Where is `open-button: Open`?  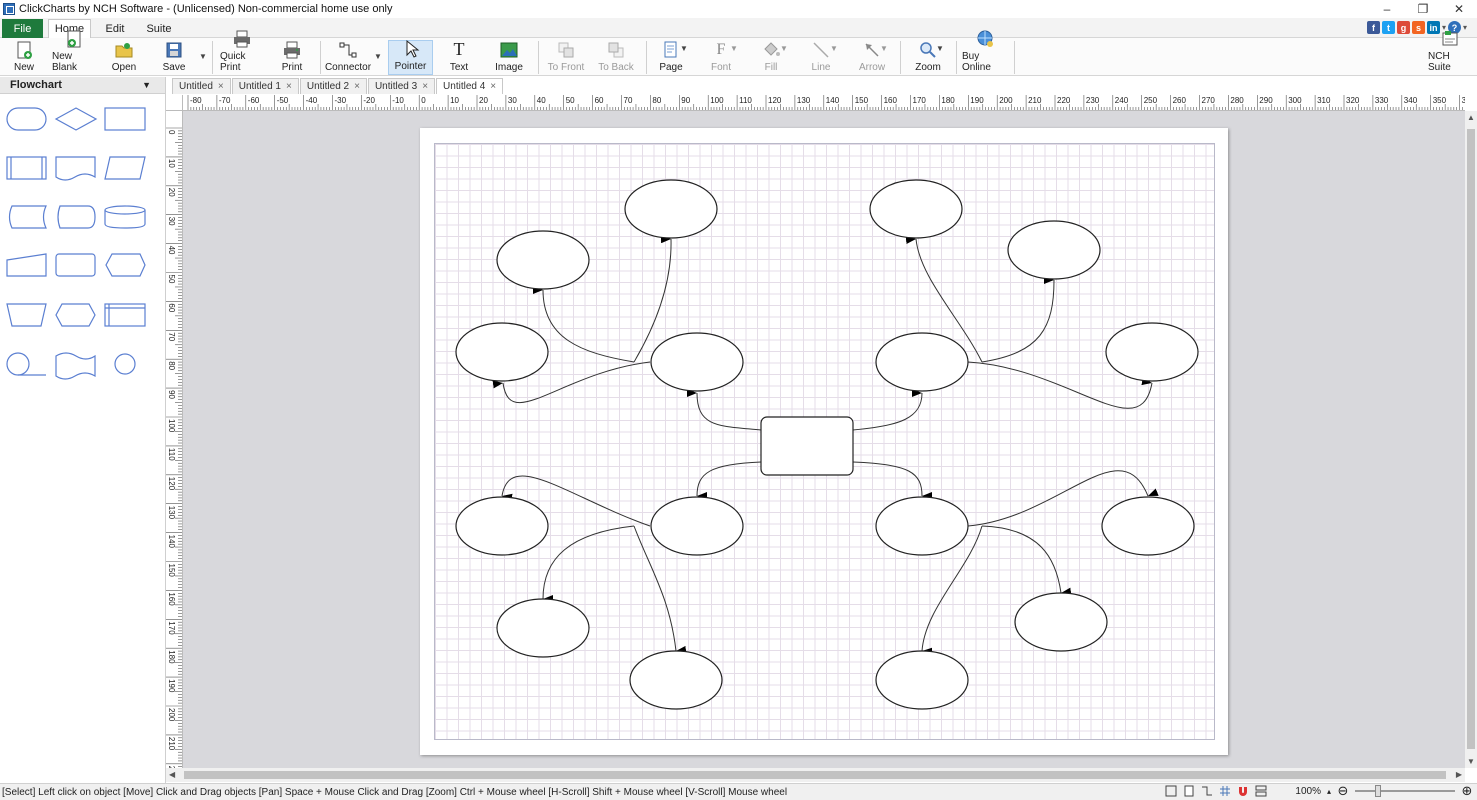
open-button: Open is located at coordinates (124, 57).